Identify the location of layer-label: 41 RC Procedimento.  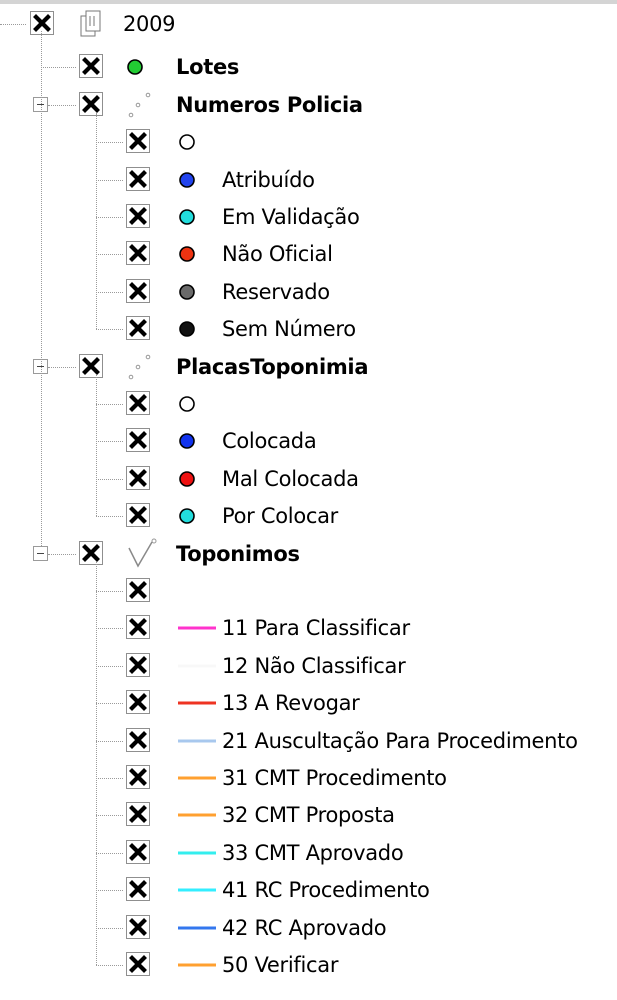
(326, 890).